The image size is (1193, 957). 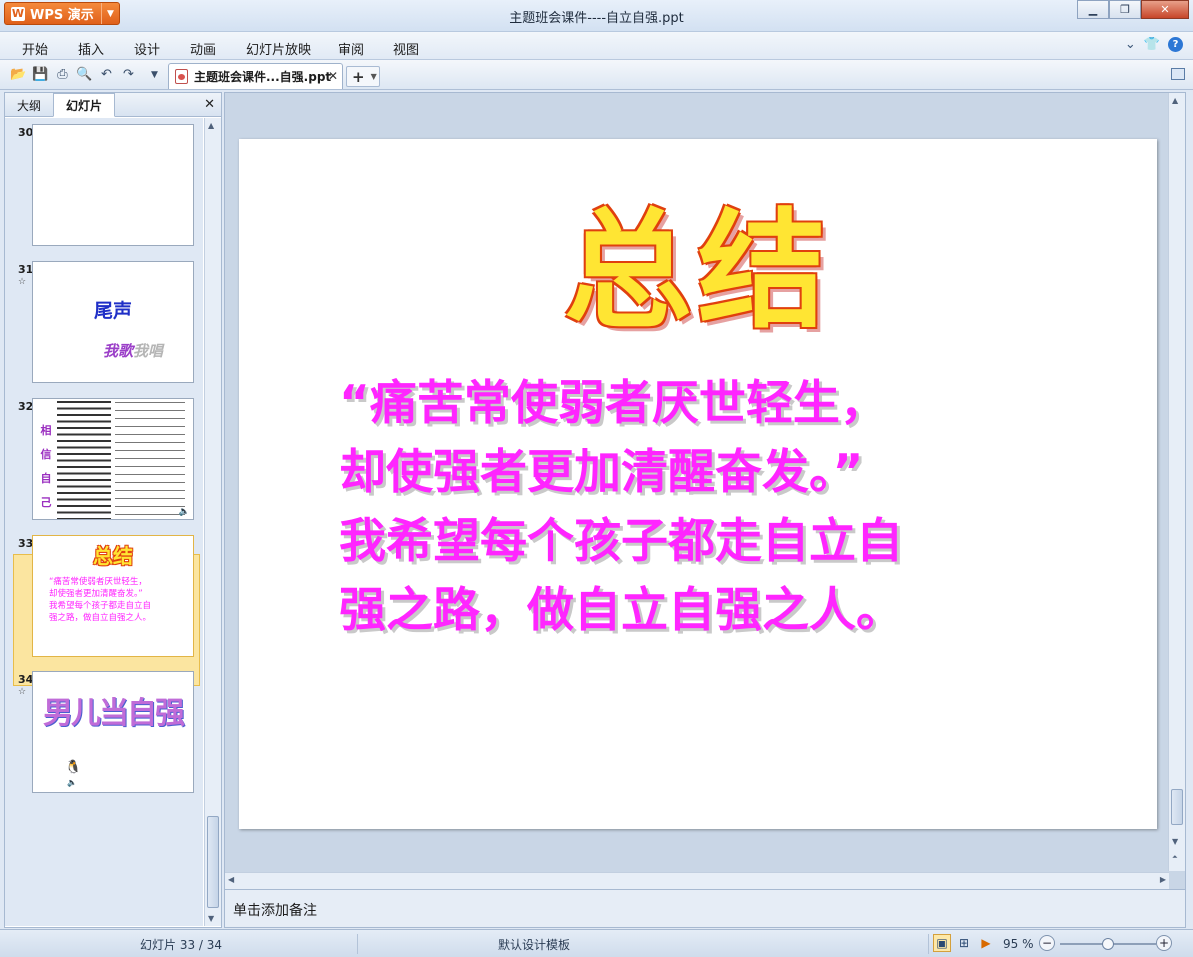 I want to click on thumbnail-side-text: 相 信 自 己, so click(x=46, y=467).